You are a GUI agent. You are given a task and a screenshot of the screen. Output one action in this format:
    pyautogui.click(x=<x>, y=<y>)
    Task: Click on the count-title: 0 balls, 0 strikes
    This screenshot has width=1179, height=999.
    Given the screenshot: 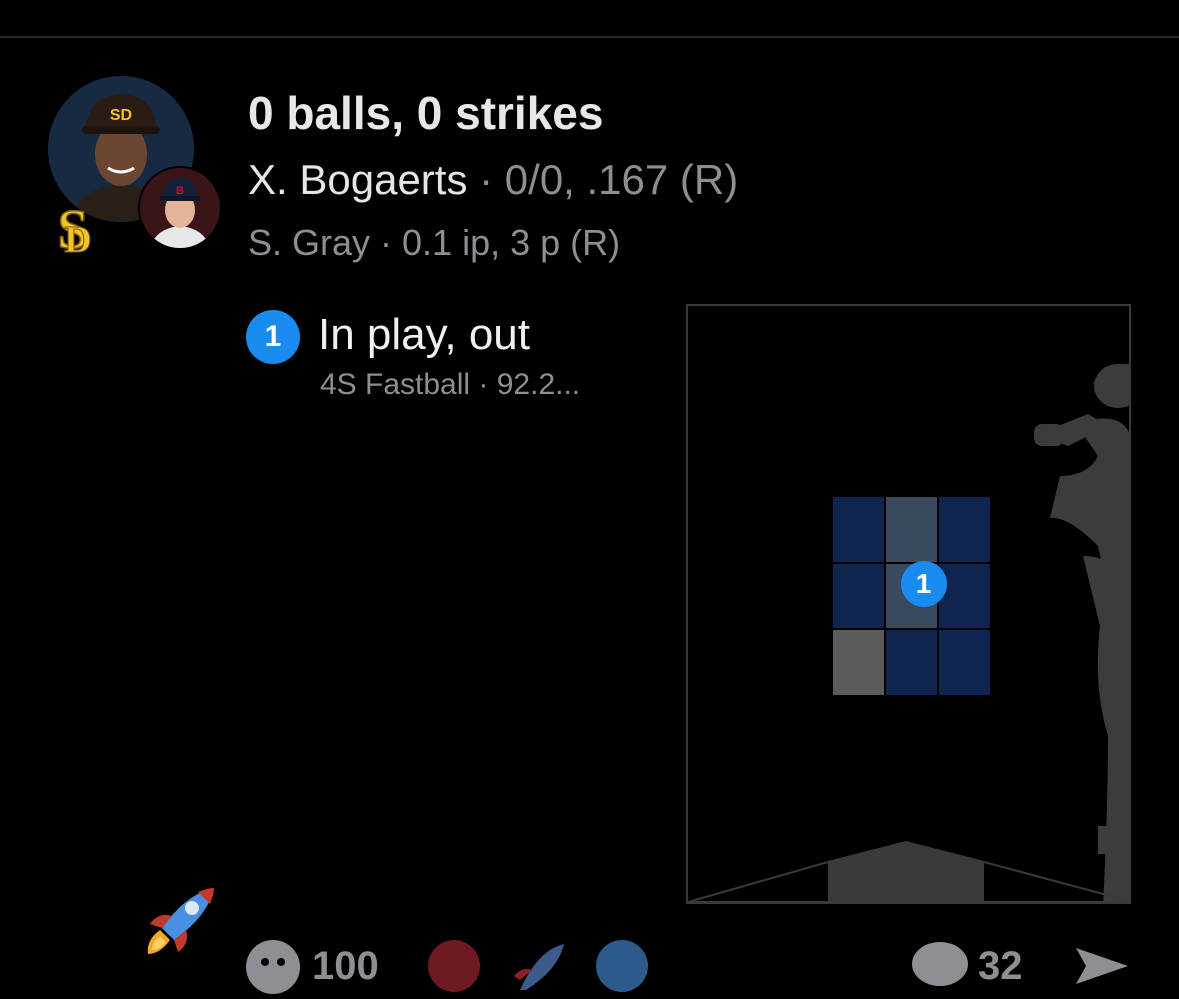 What is the action you would take?
    pyautogui.click(x=426, y=113)
    